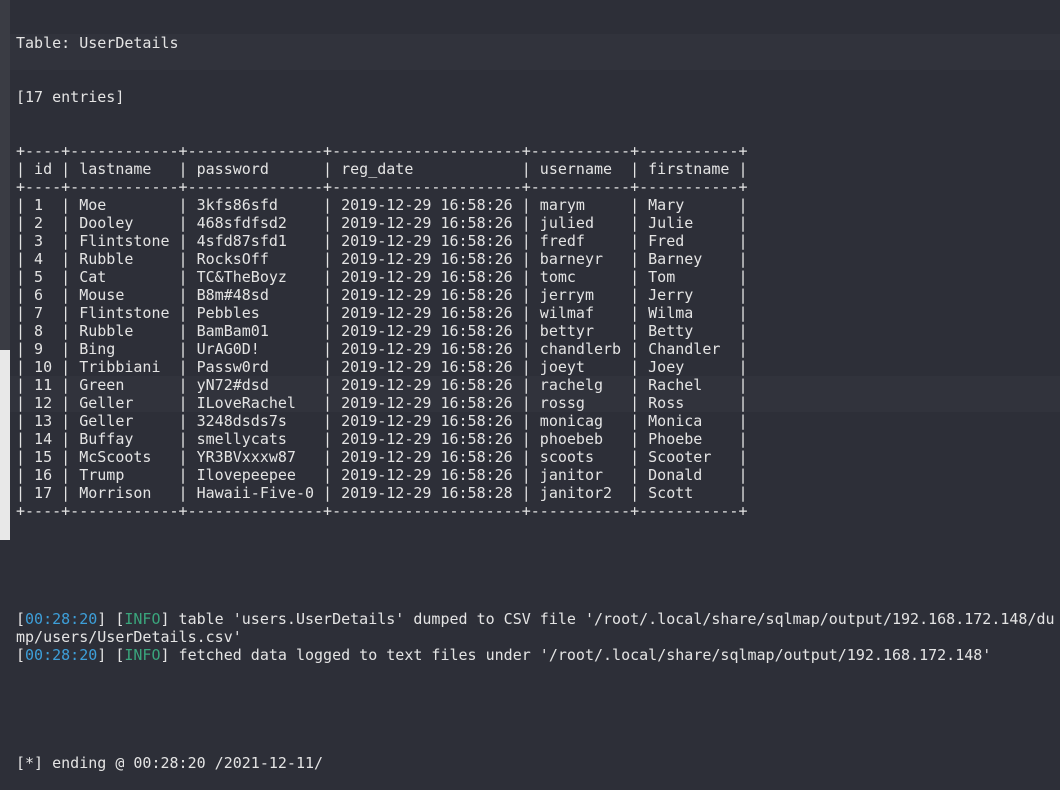 This screenshot has width=1060, height=790. Describe the element at coordinates (5, 270) in the screenshot. I see `background-window-edge` at that location.